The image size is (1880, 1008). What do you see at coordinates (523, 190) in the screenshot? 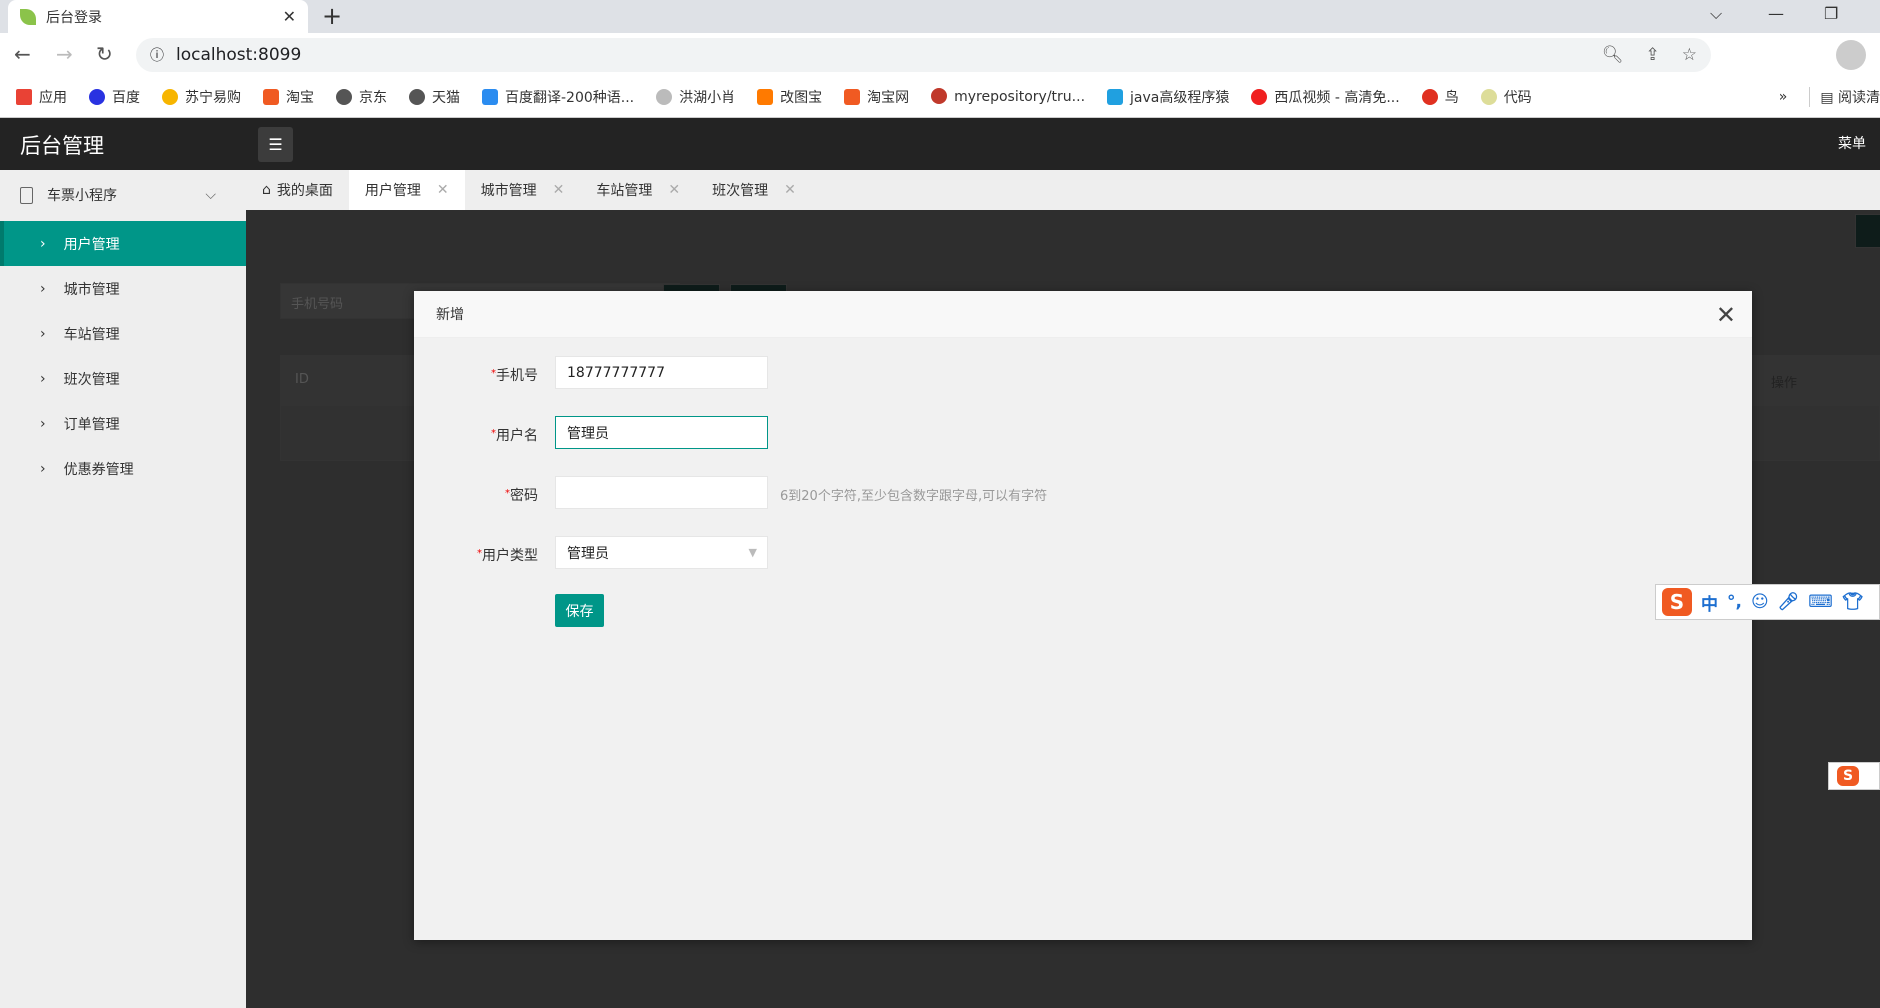
I see `tab-city: 城市管理 ✕` at bounding box center [523, 190].